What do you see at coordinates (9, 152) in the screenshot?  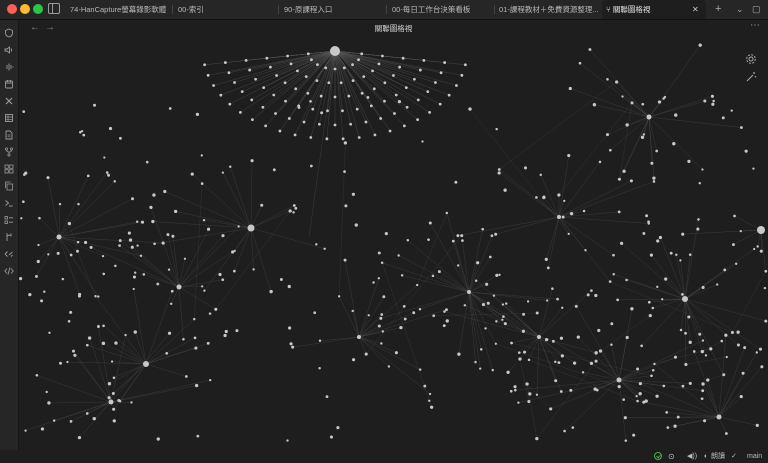 I see `fork-icon` at bounding box center [9, 152].